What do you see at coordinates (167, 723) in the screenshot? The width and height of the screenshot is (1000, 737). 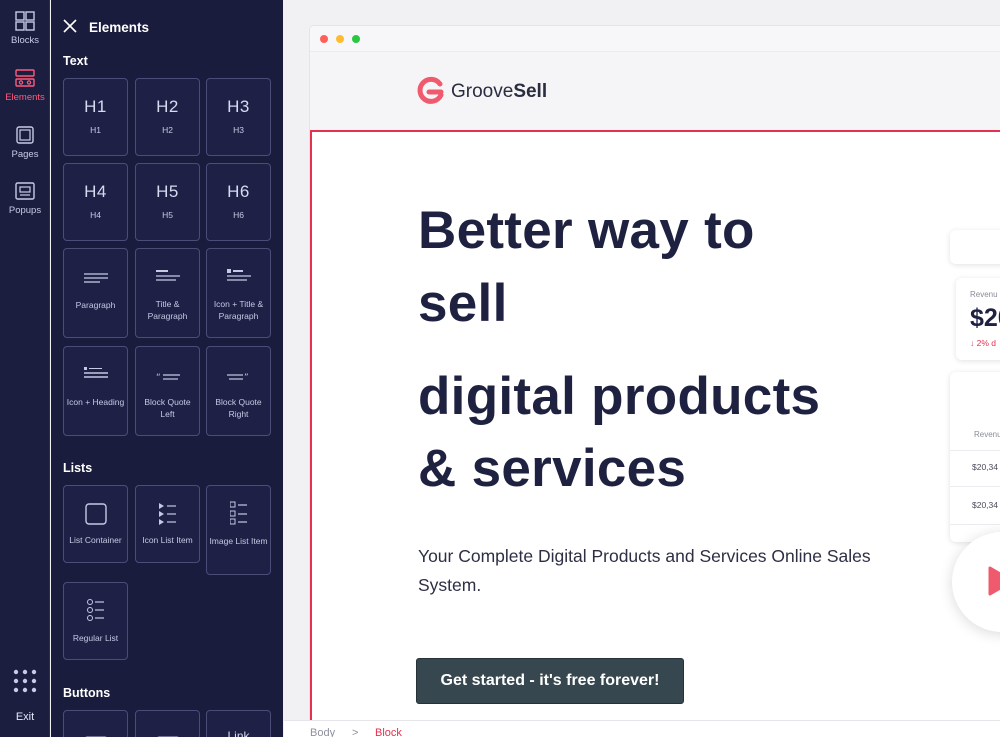 I see `element-tile-button-alt` at bounding box center [167, 723].